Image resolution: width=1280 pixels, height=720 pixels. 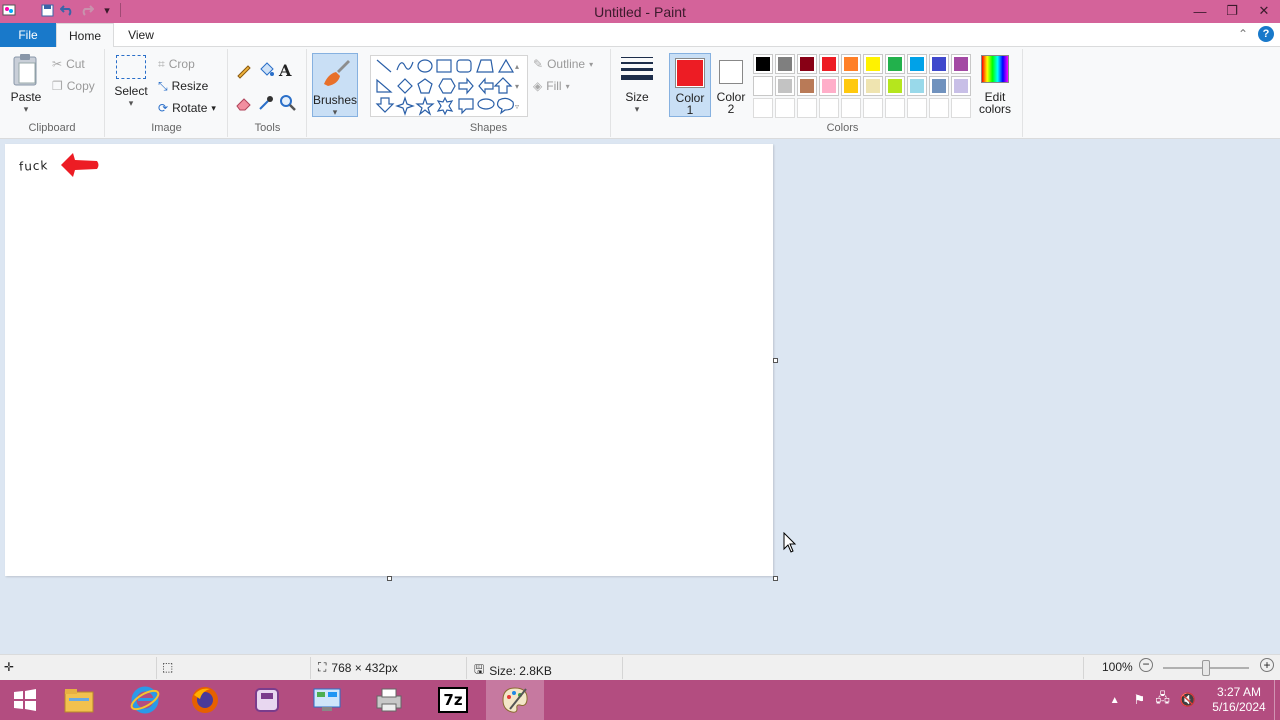 I want to click on internet-explorer-icon, so click(x=145, y=700).